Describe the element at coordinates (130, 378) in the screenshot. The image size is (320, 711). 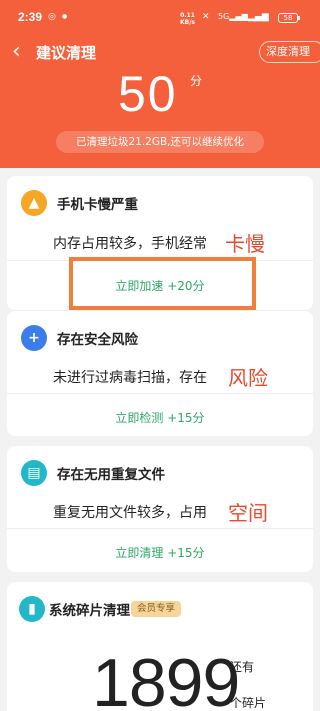
I see `card-desc: 未进行过病毒扫描，存在` at that location.